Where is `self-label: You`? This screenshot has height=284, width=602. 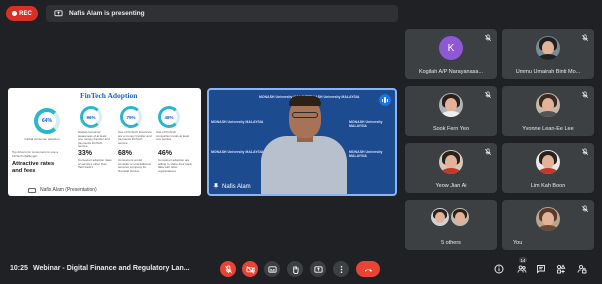
self-label: You is located at coordinates (518, 243).